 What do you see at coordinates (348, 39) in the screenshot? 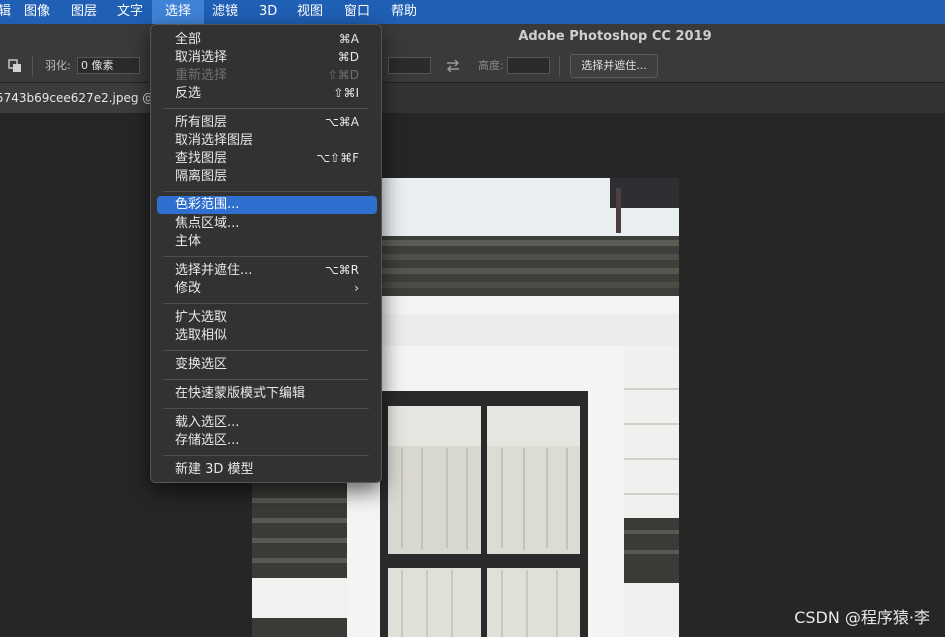
I see `menu-item-shortcut: ⌘A` at bounding box center [348, 39].